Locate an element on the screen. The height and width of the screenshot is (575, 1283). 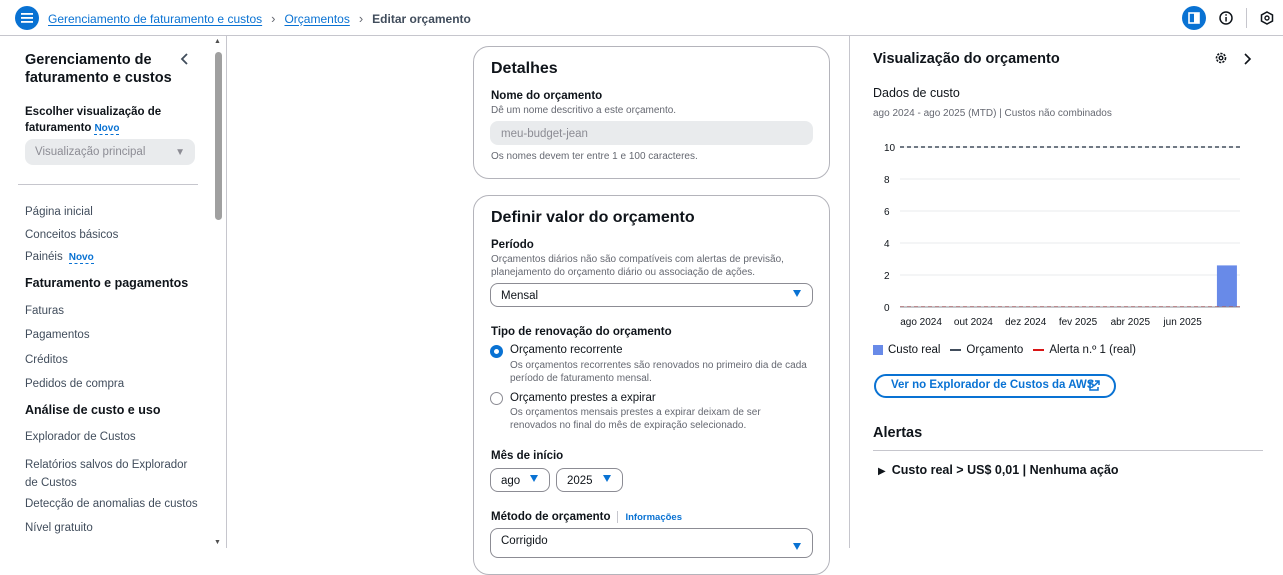
alerts-divider is located at coordinates (1068, 450).